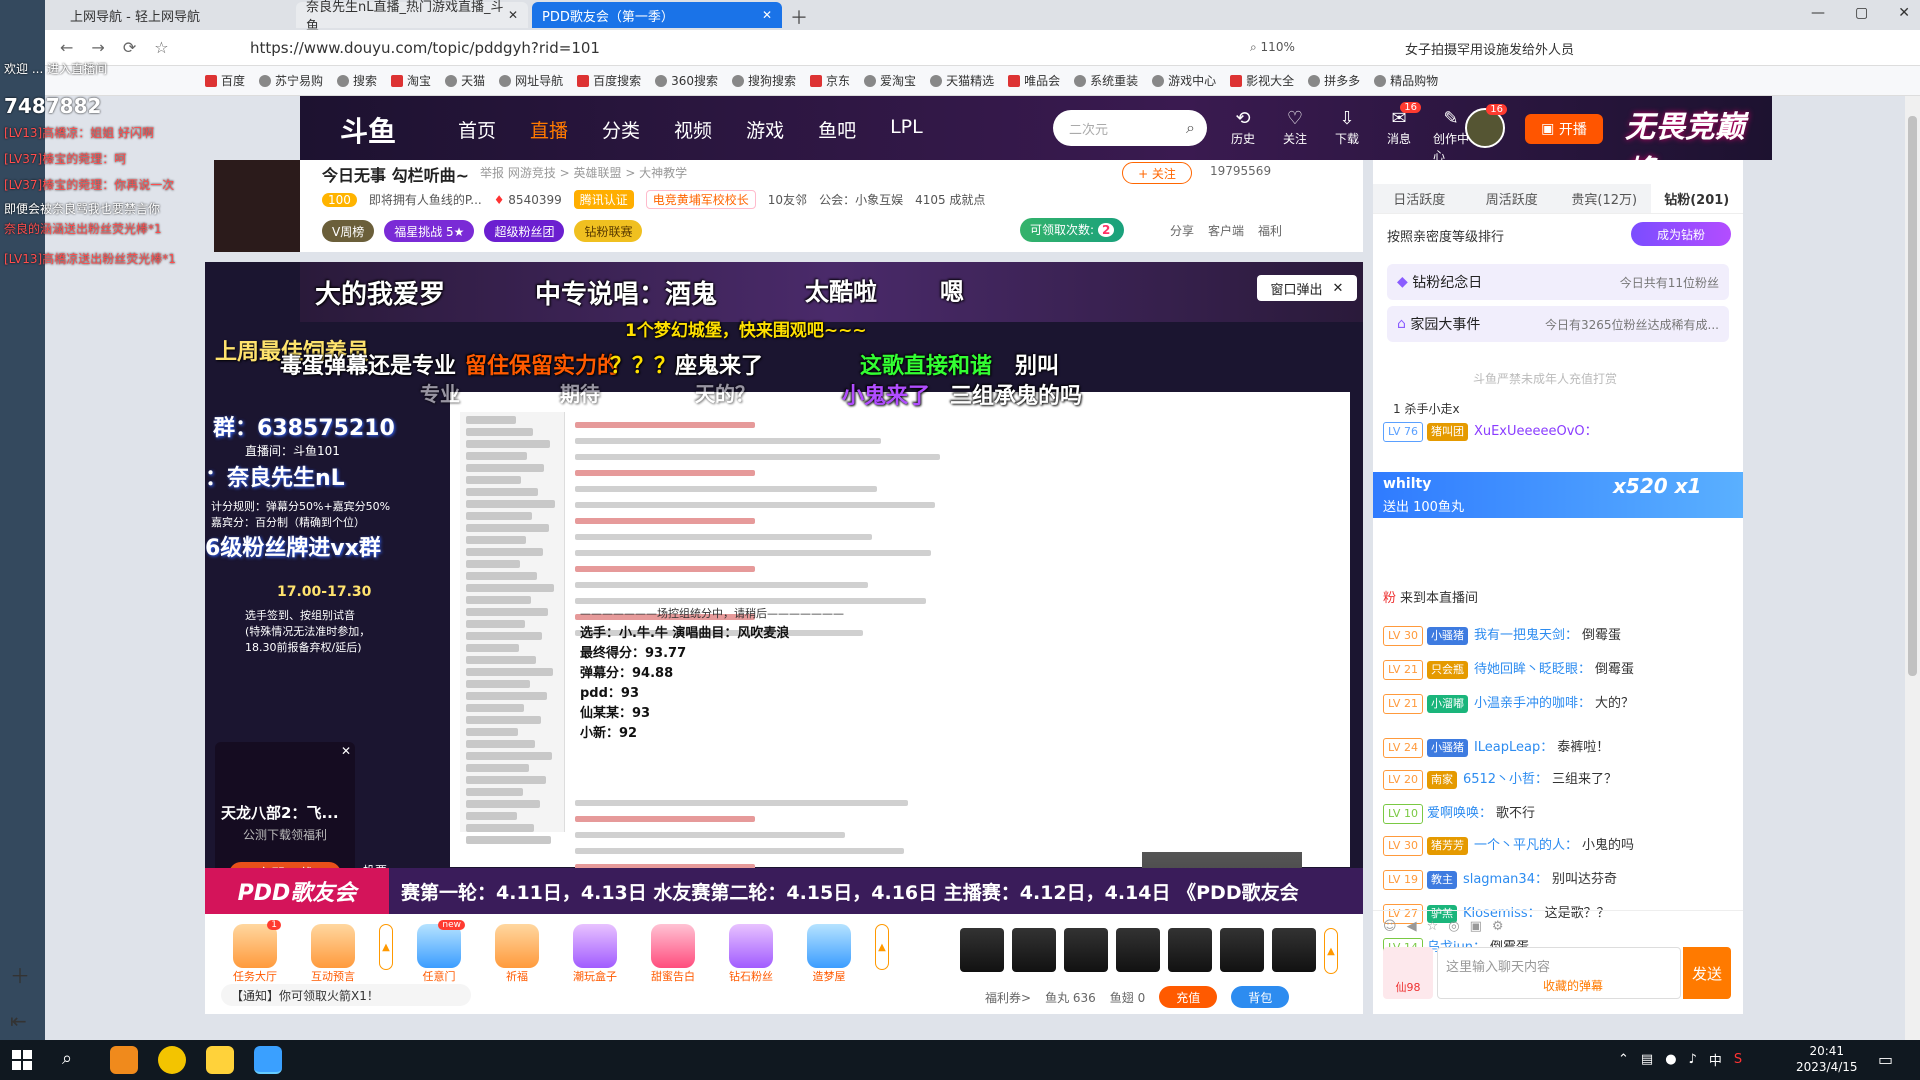 The image size is (1920, 1080). Describe the element at coordinates (1406, 80) in the screenshot. I see `bookmark-item: 精品购物` at that location.